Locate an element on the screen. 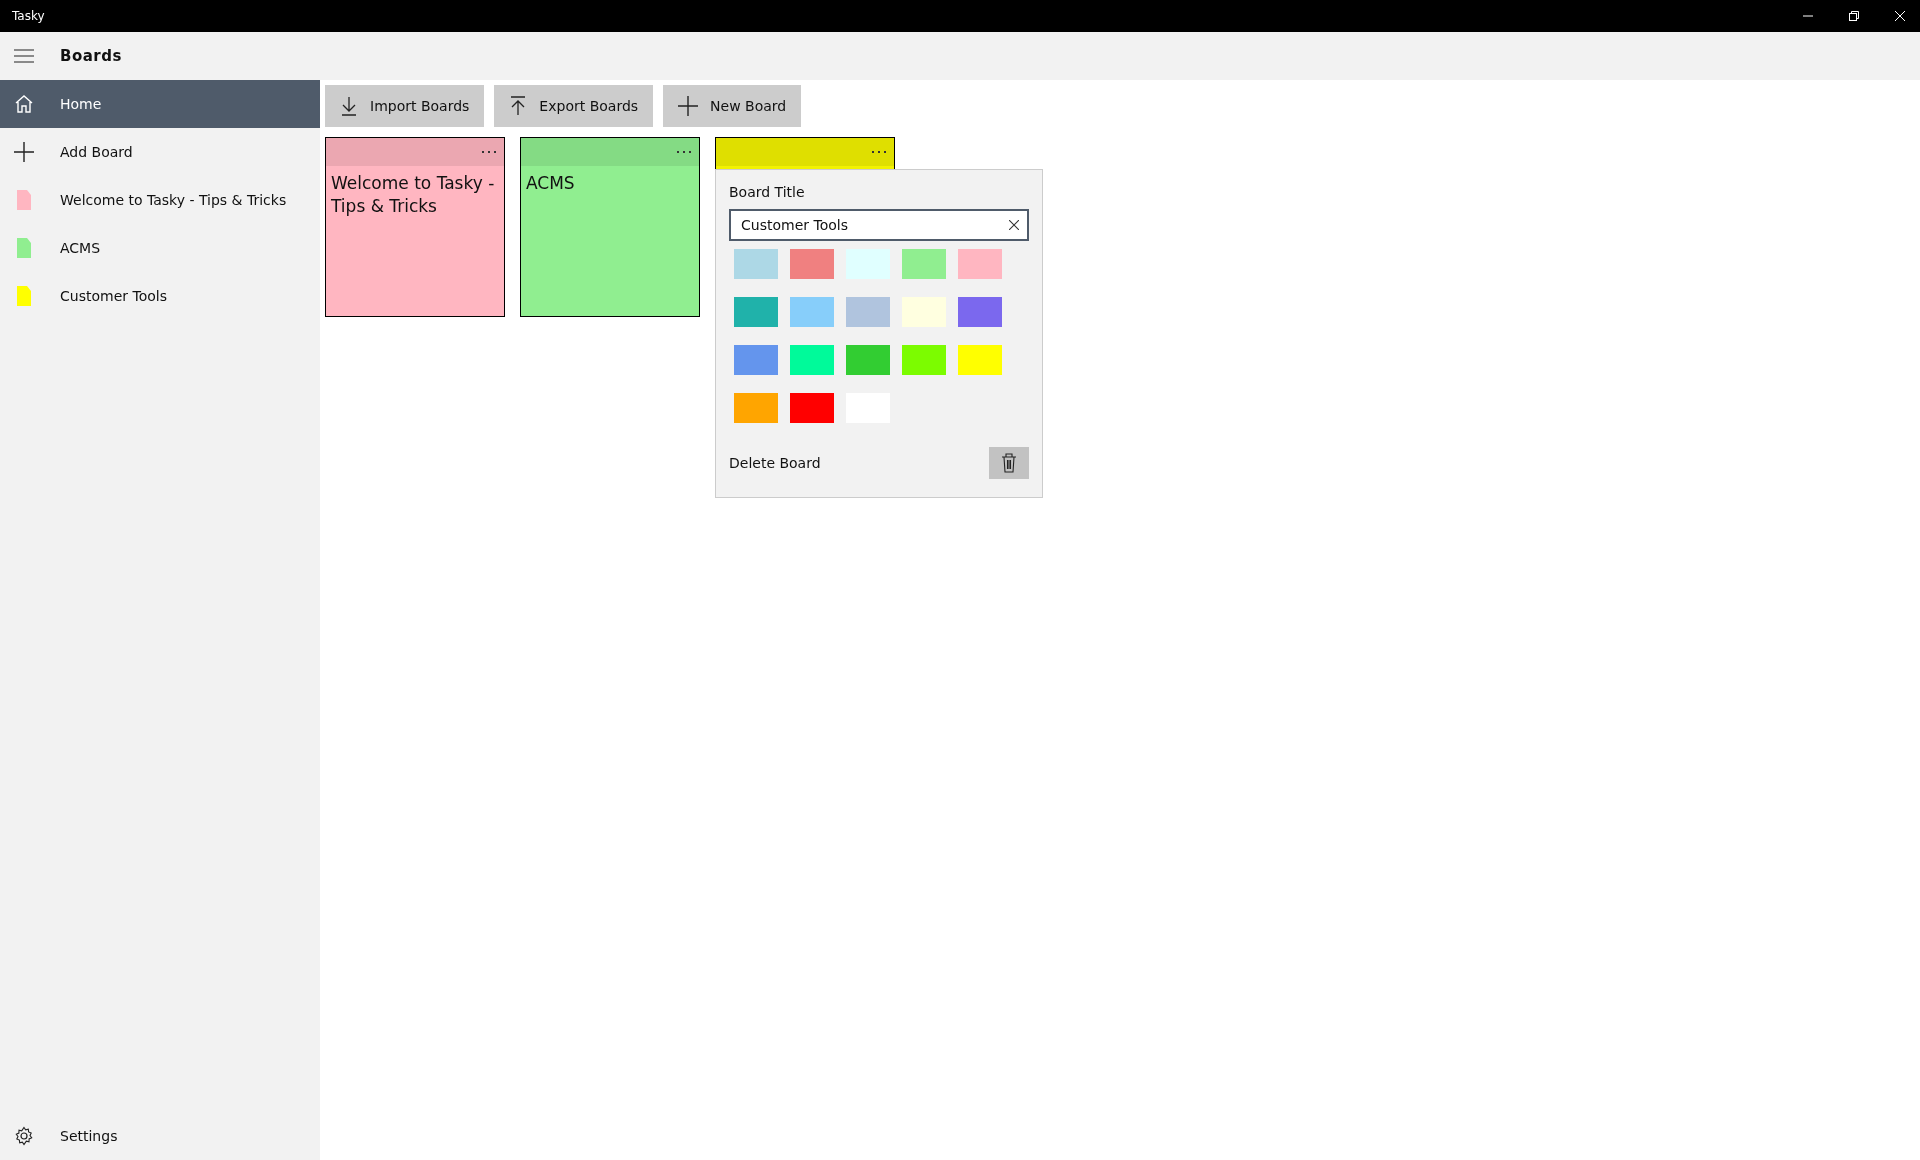 The width and height of the screenshot is (1920, 1160). restore-icon is located at coordinates (1854, 16).